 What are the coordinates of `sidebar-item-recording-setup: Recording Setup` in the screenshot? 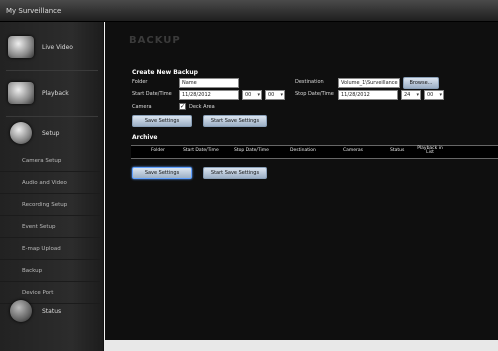 It's located at (50, 205).